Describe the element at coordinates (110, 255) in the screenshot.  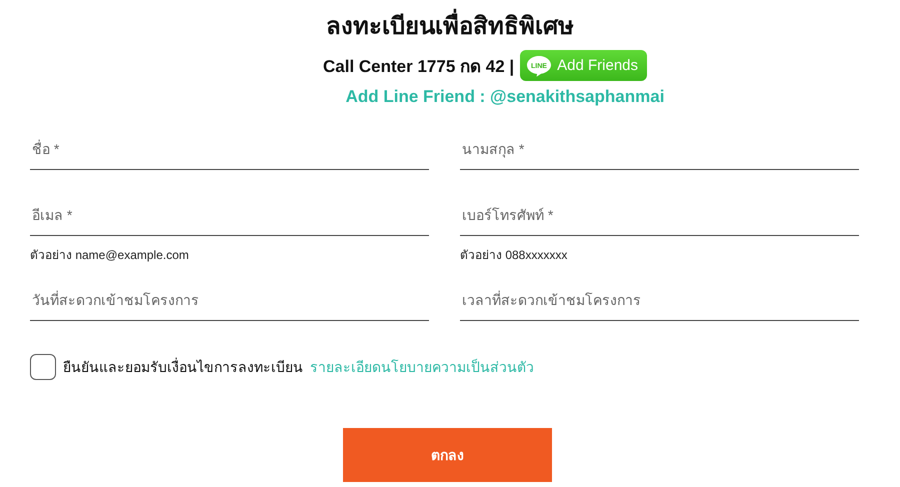
I see `field-hint: ตัวอย่าง name@example.com` at that location.